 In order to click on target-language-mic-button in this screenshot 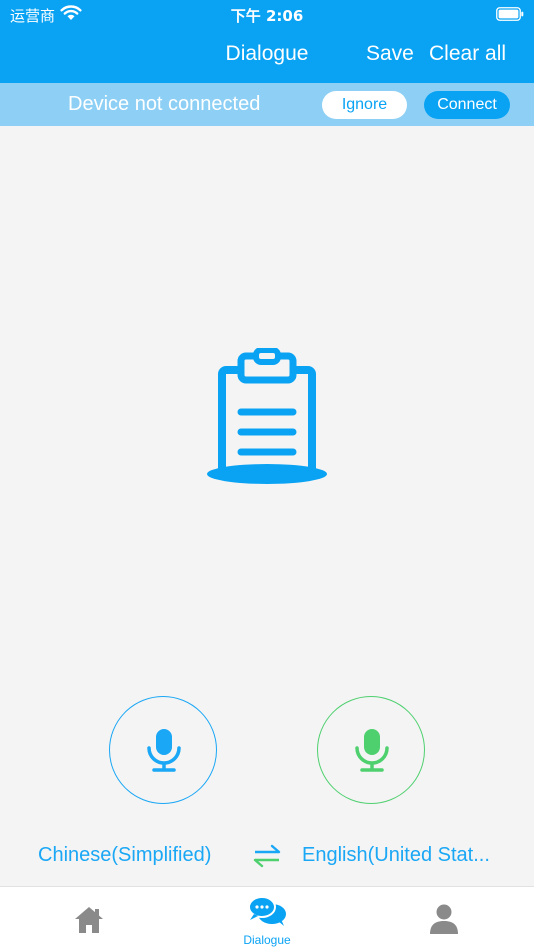, I will do `click(371, 750)`.